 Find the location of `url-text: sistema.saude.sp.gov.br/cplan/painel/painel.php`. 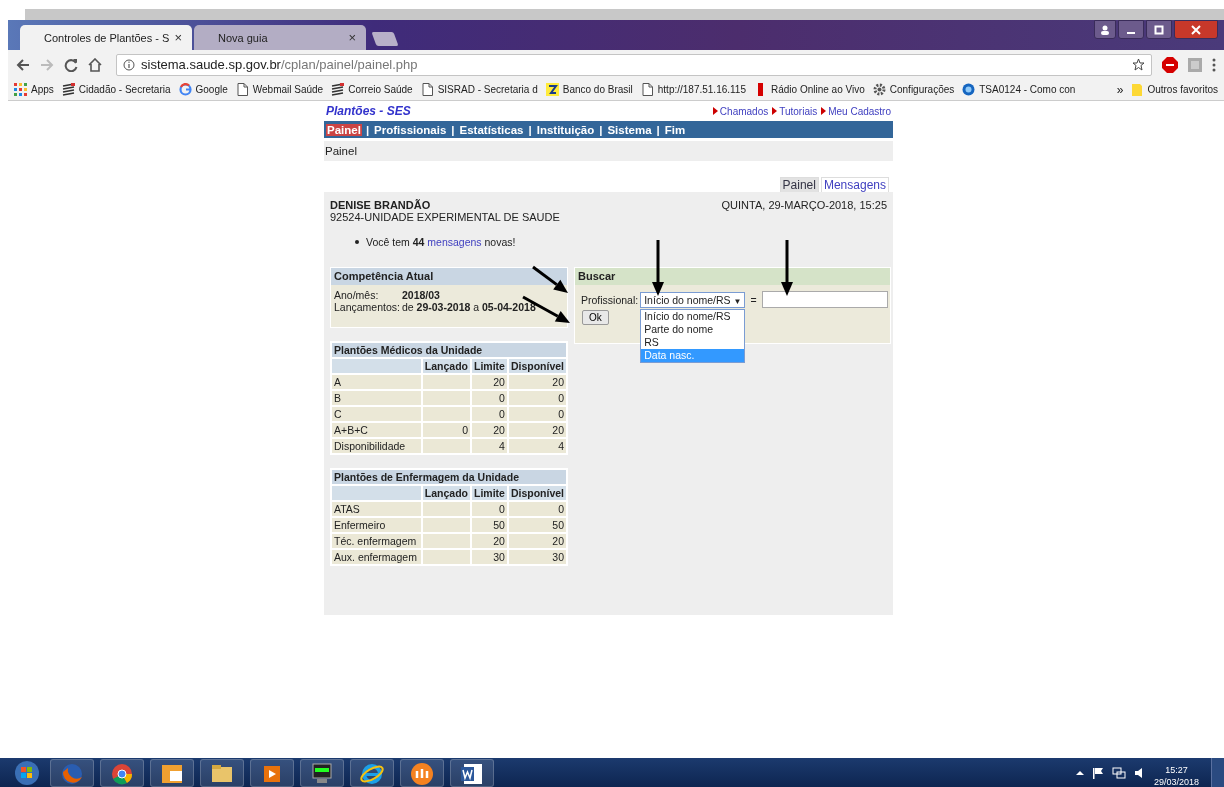

url-text: sistema.saude.sp.gov.br/cplan/painel/painel.php is located at coordinates (279, 64).